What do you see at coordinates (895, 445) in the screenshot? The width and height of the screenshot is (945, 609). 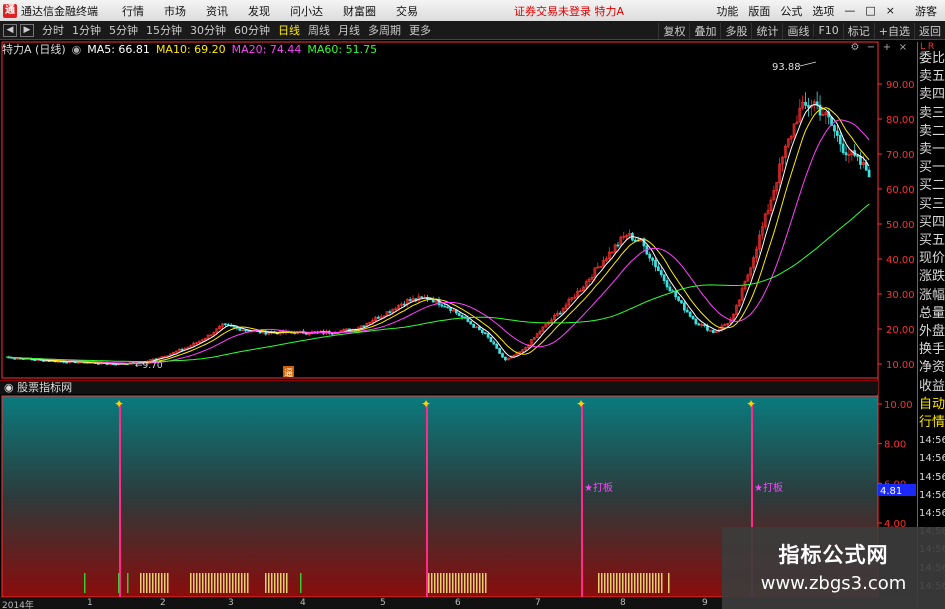 I see `sub-axis-label: 8.00` at bounding box center [895, 445].